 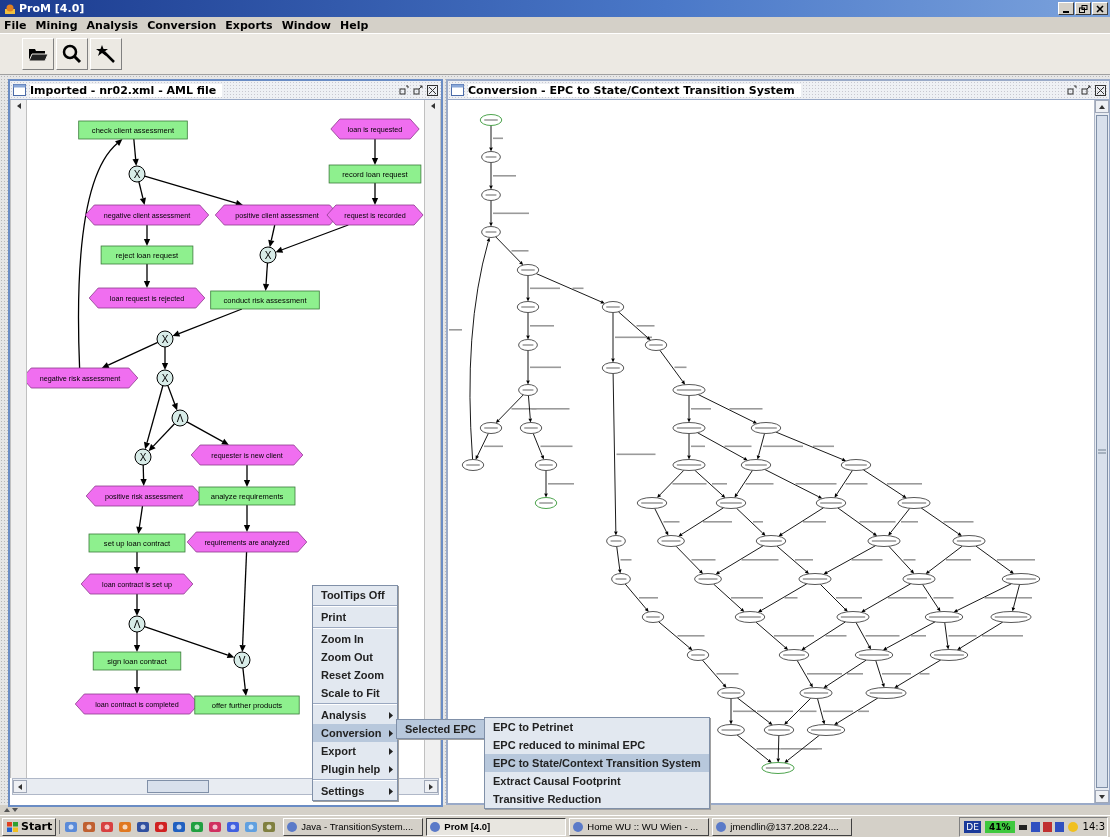 I want to click on menu-item: Settings, so click(x=355, y=791).